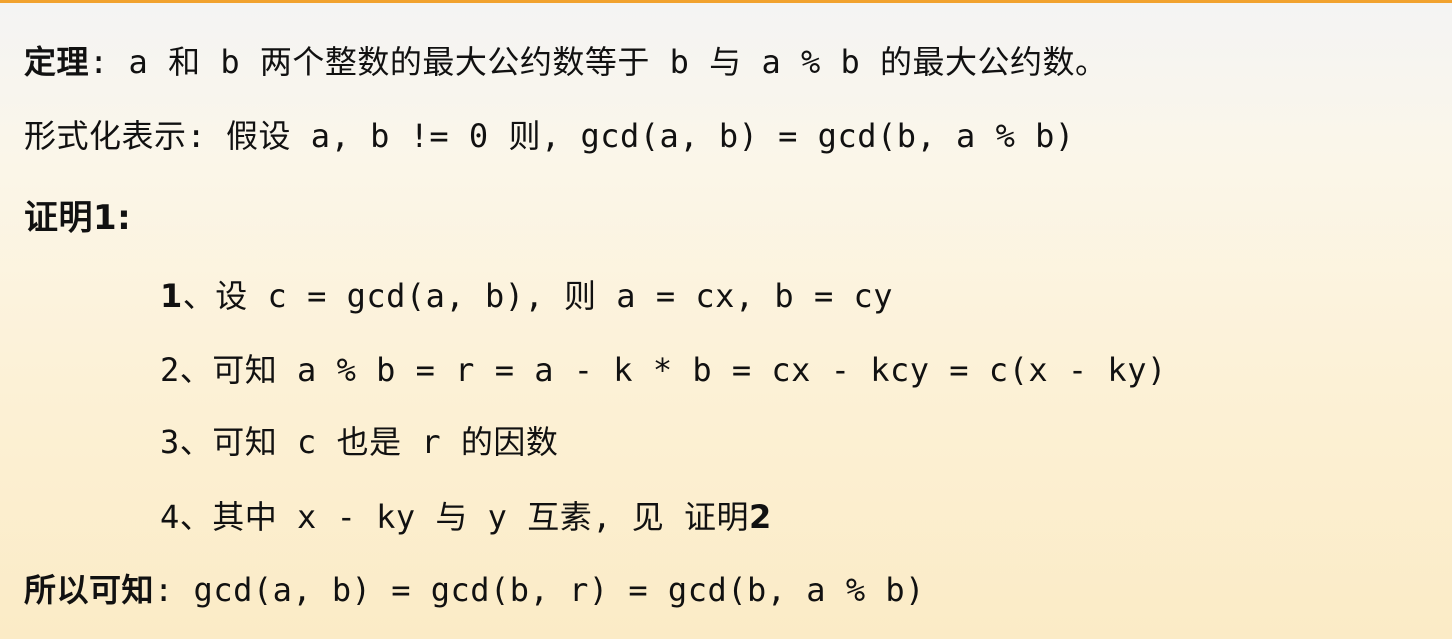 The width and height of the screenshot is (1452, 639). I want to click on step-text: 、其中 x - ky 与 y 互素, 见 证明, so click(464, 517).